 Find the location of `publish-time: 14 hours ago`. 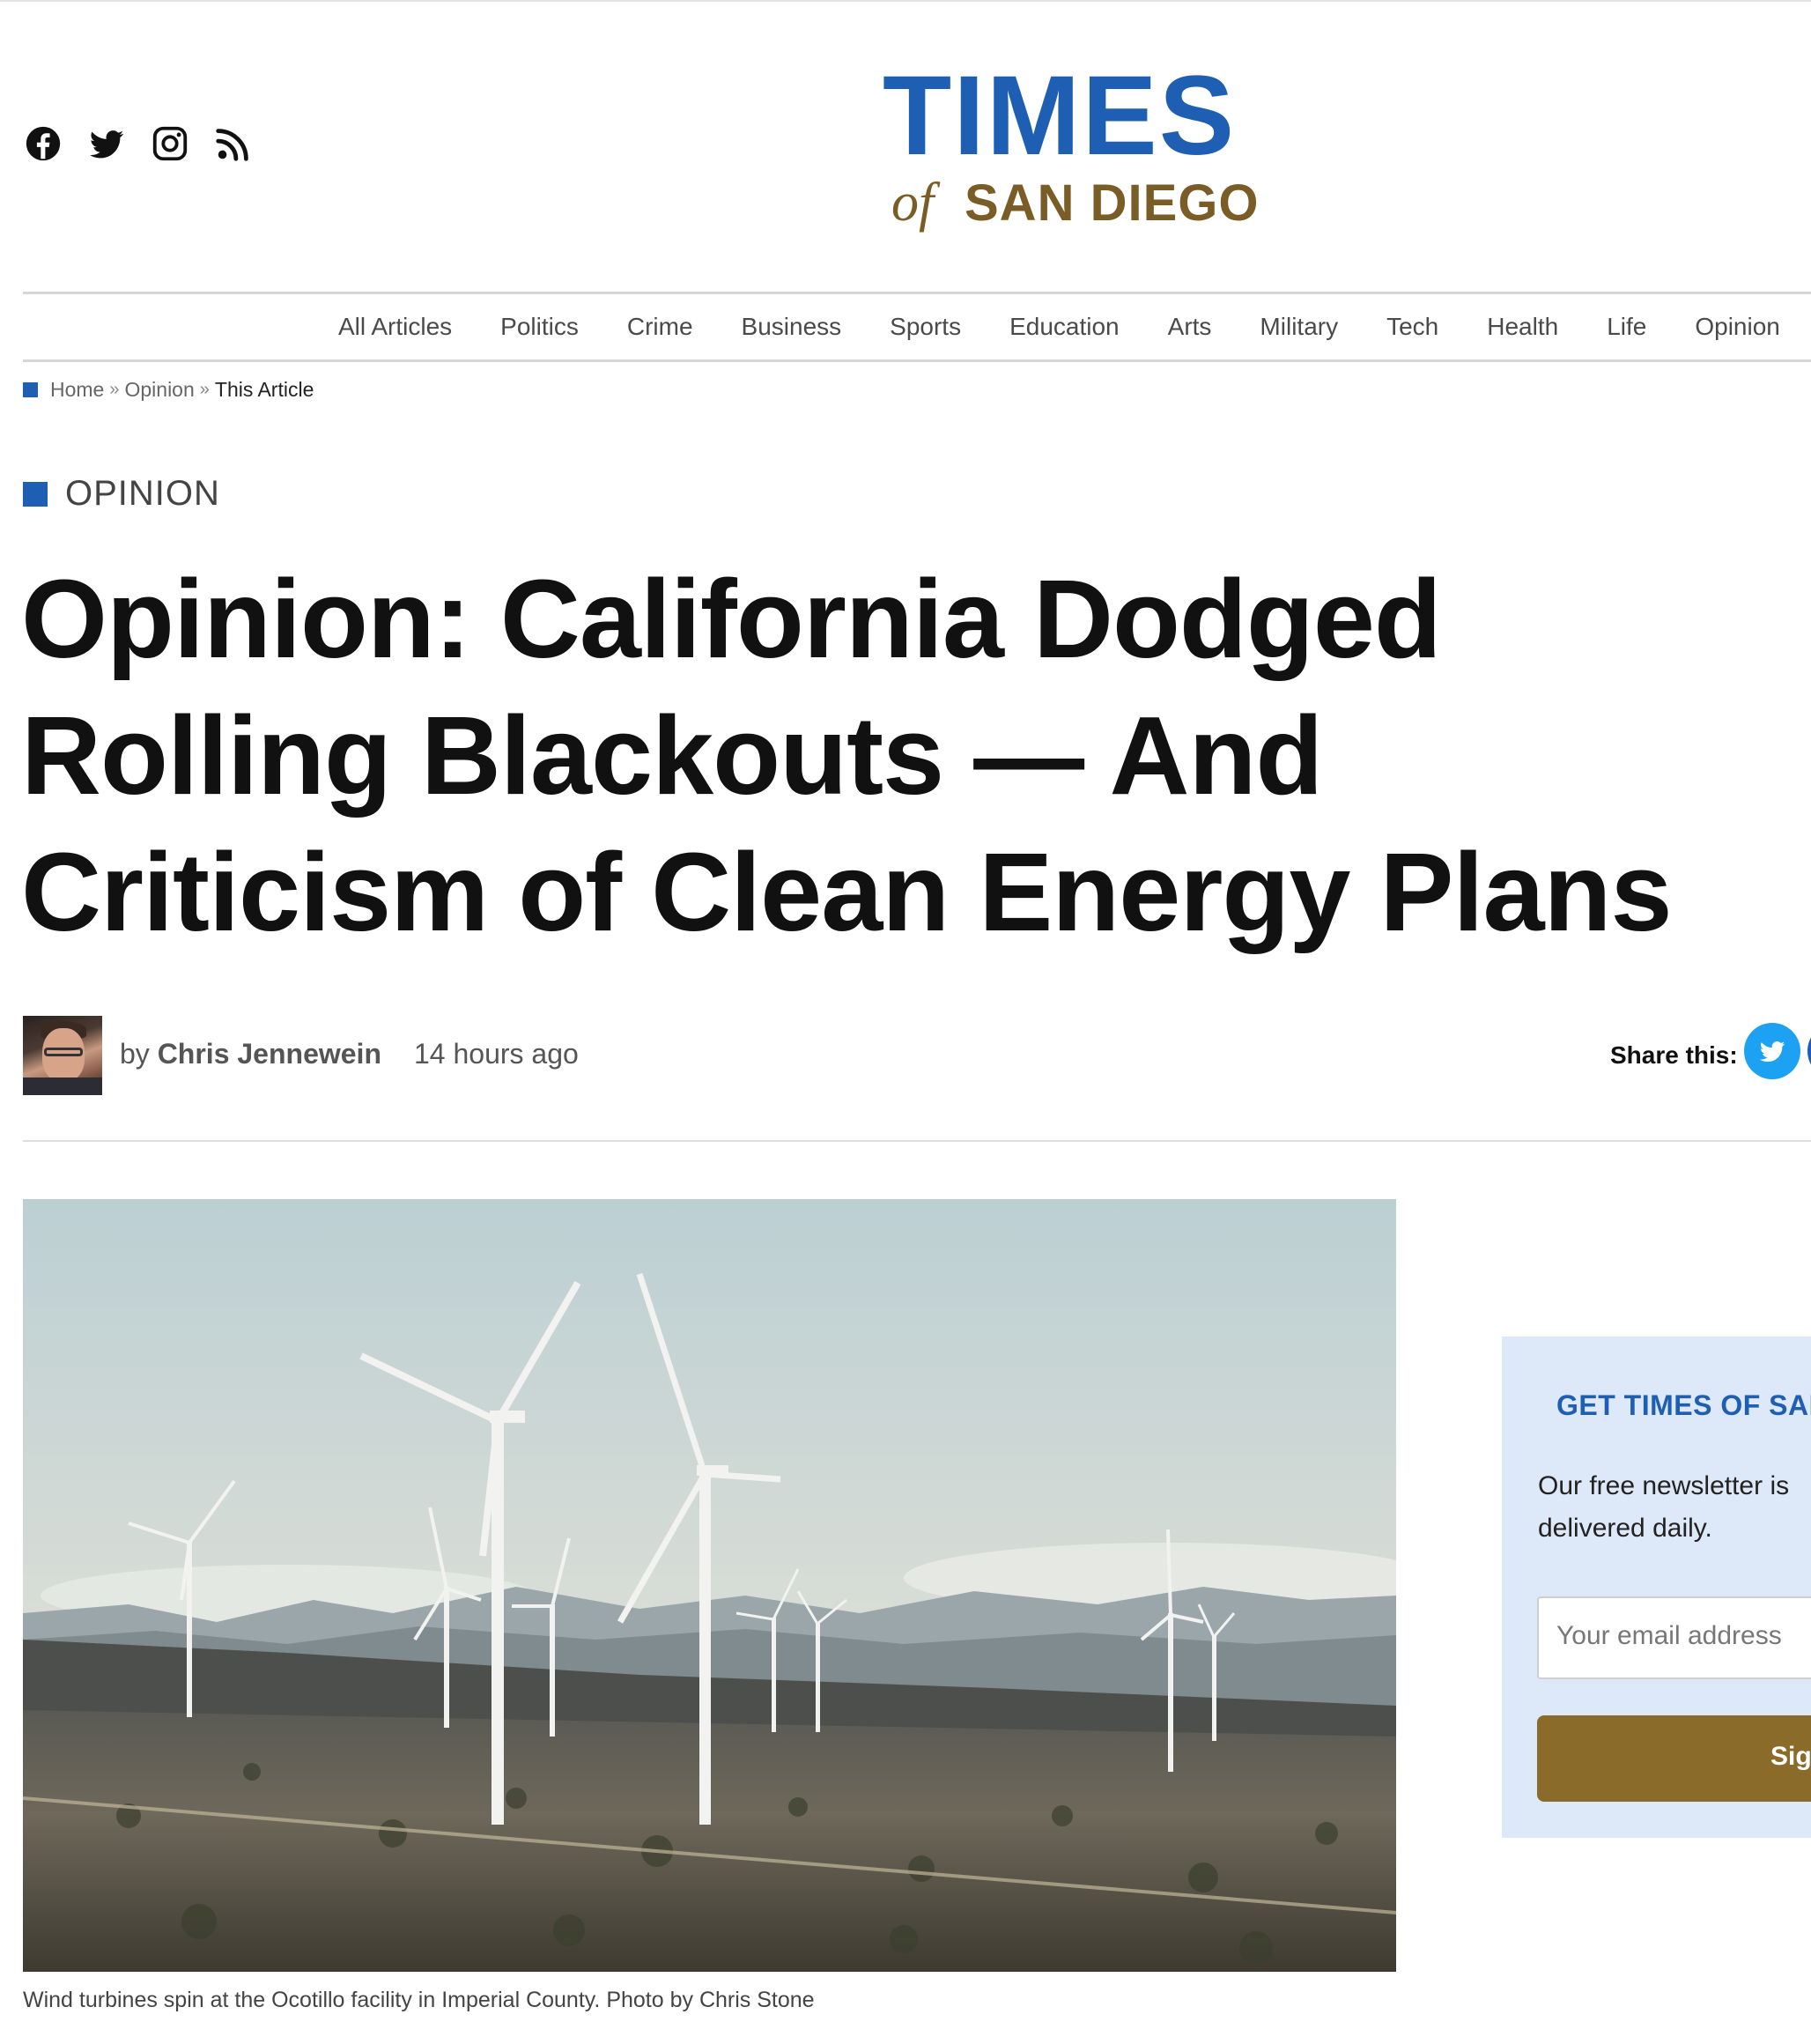

publish-time: 14 hours ago is located at coordinates (496, 1054).